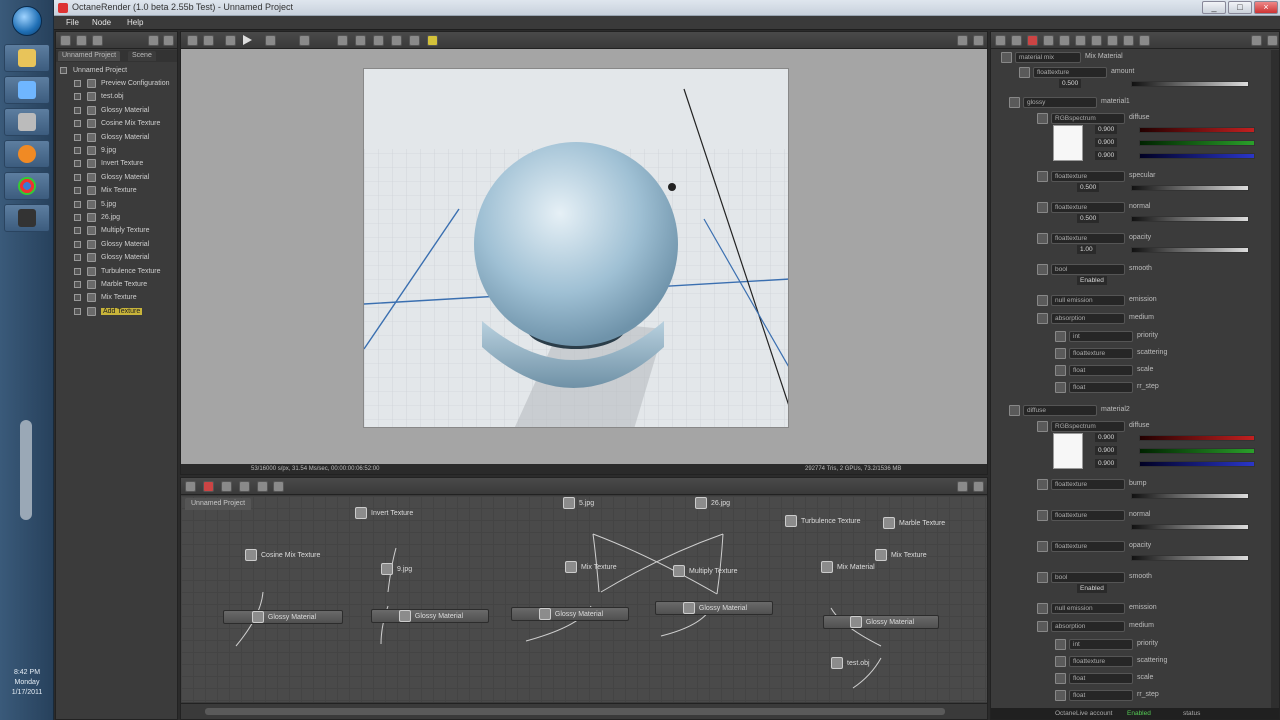  Describe the element at coordinates (132, 311) in the screenshot. I see `tree-item: Add Texture` at that location.